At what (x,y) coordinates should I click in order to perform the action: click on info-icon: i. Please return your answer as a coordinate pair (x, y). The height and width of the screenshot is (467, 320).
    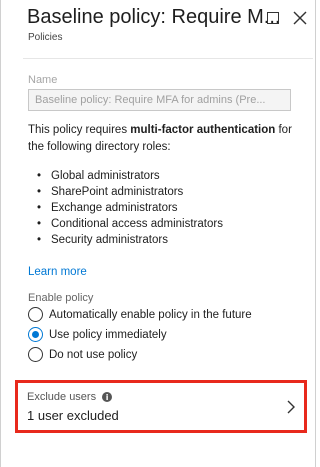
    Looking at the image, I should click on (107, 397).